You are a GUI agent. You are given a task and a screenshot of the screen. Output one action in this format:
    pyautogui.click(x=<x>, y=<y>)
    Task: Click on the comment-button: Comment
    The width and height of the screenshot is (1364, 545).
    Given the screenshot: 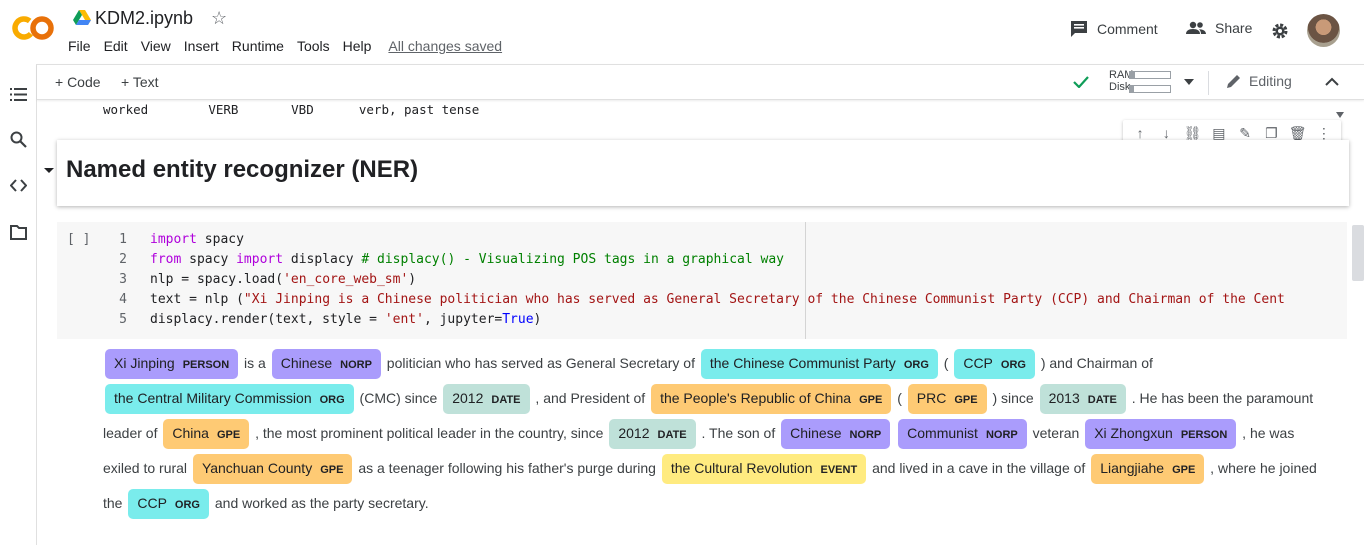 What is the action you would take?
    pyautogui.click(x=1114, y=29)
    